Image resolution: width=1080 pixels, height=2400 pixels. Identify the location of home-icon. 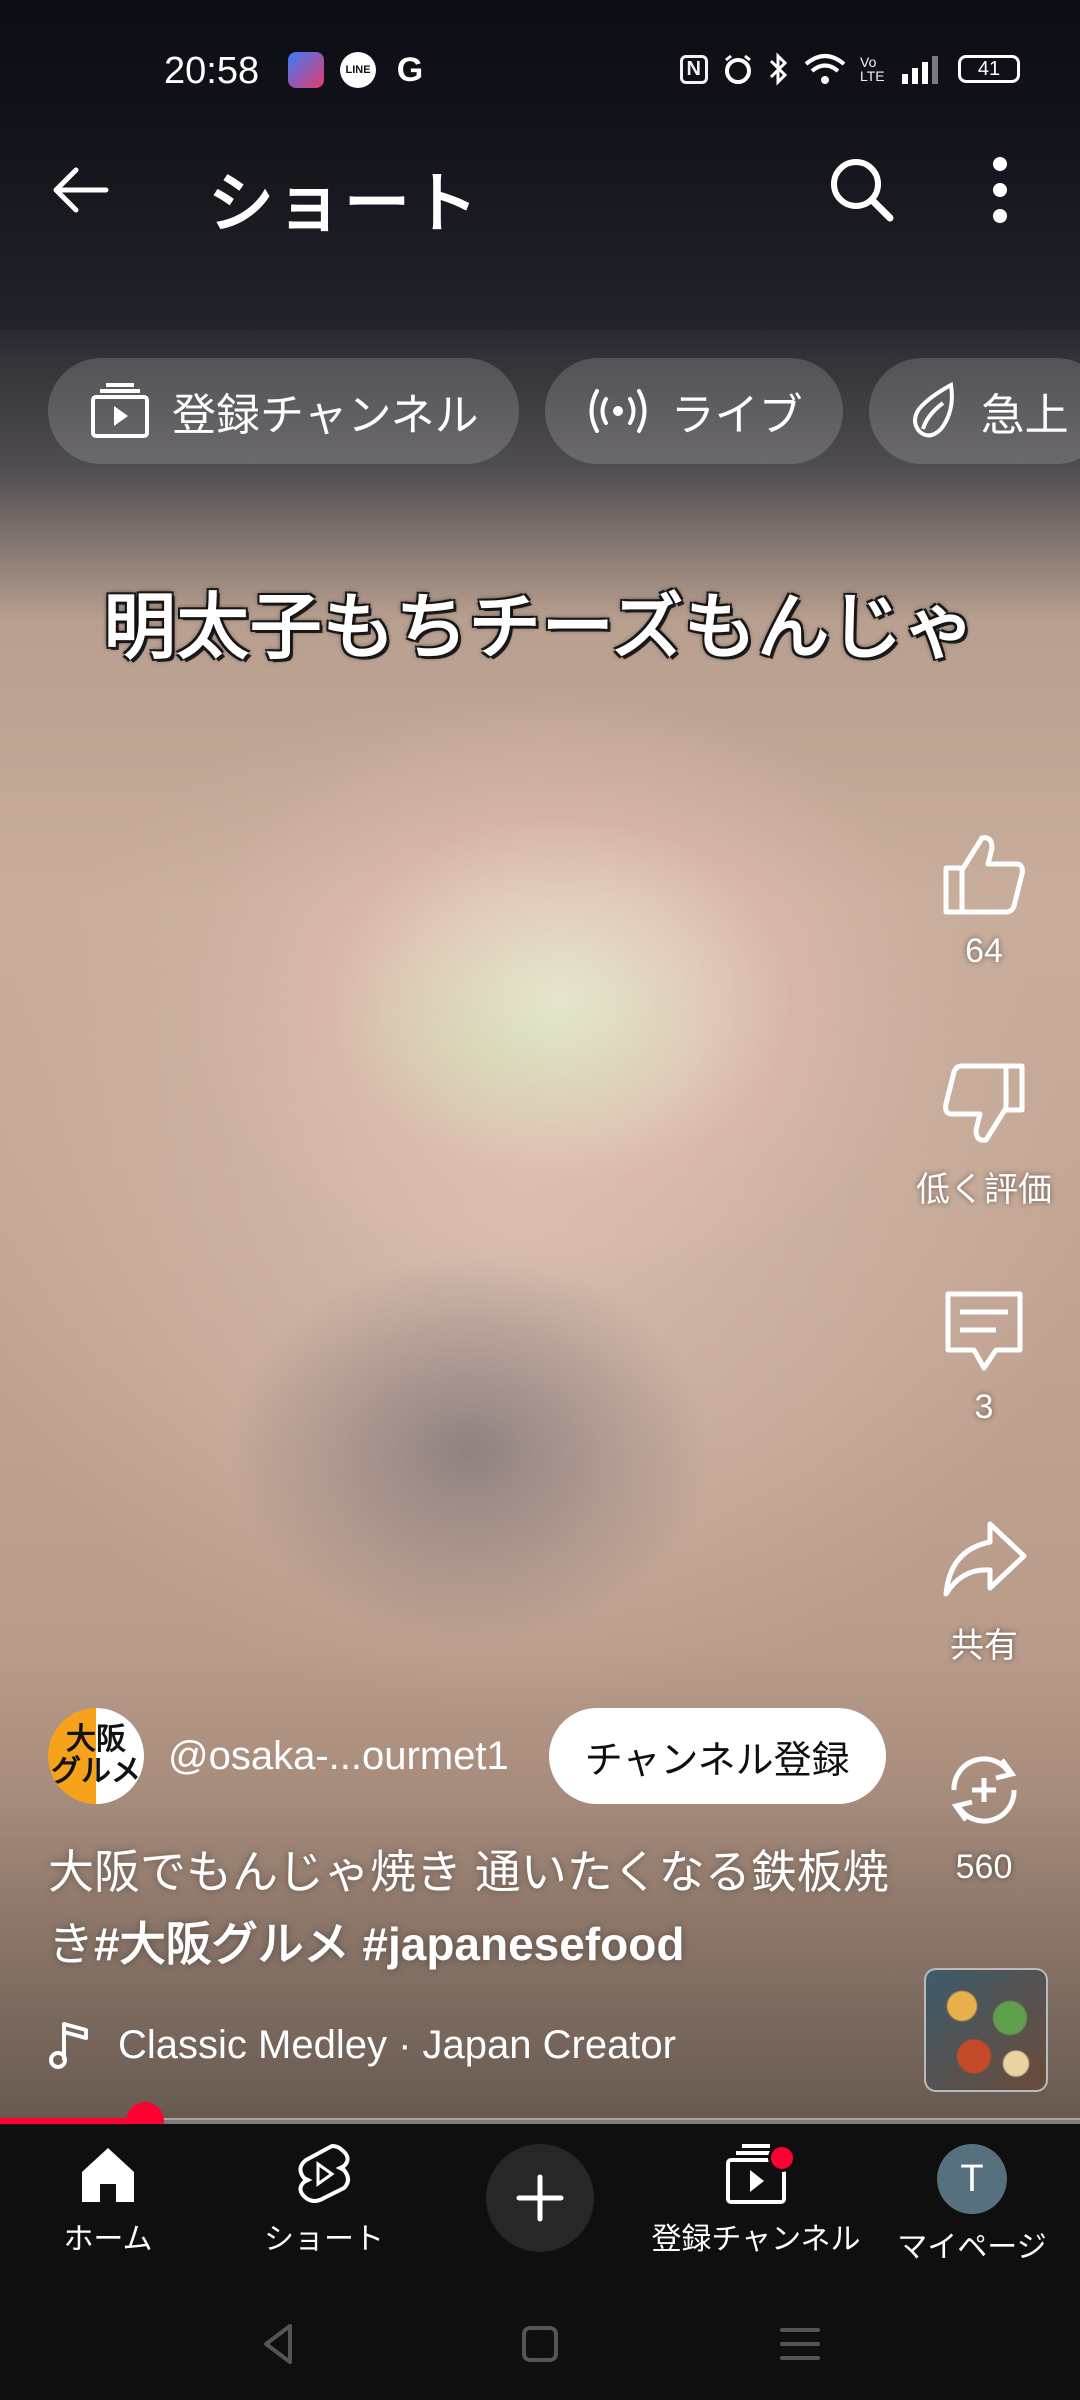
(108, 2175).